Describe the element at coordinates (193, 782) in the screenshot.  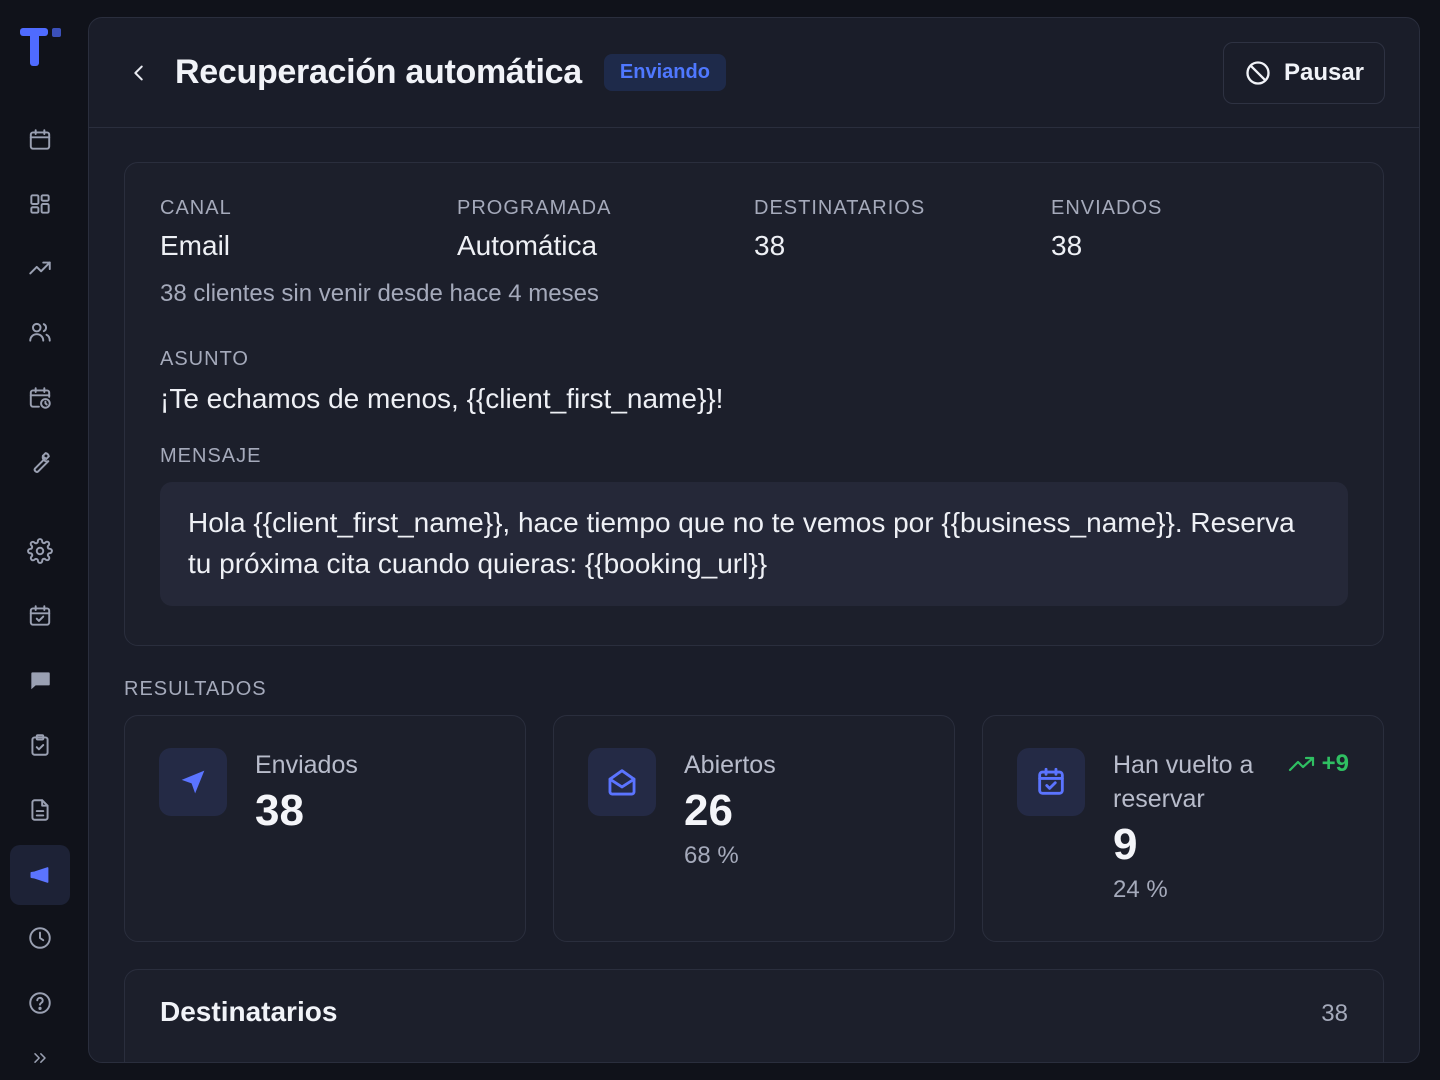
I see `send-icon` at that location.